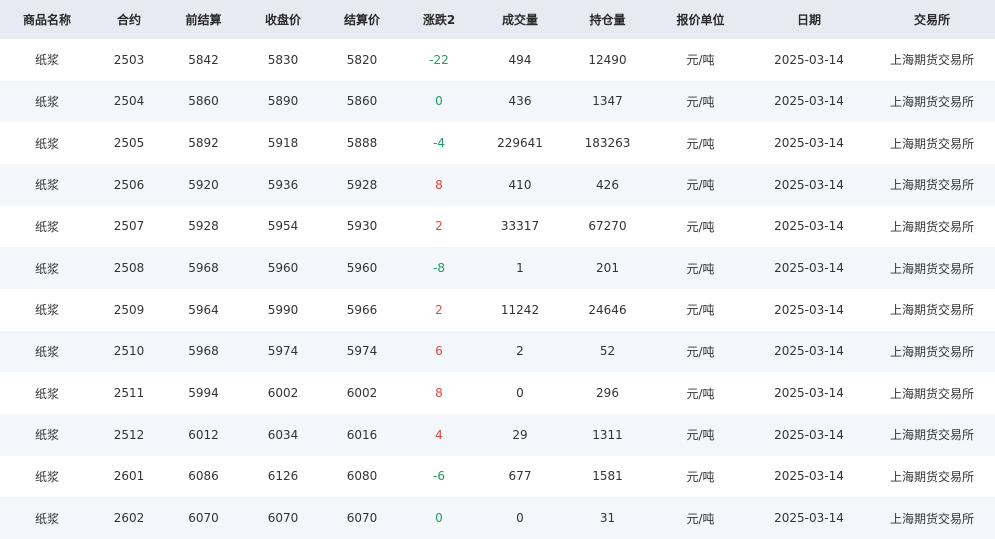 This screenshot has height=539, width=995. Describe the element at coordinates (439, 393) in the screenshot. I see `cell-change: 8` at that location.